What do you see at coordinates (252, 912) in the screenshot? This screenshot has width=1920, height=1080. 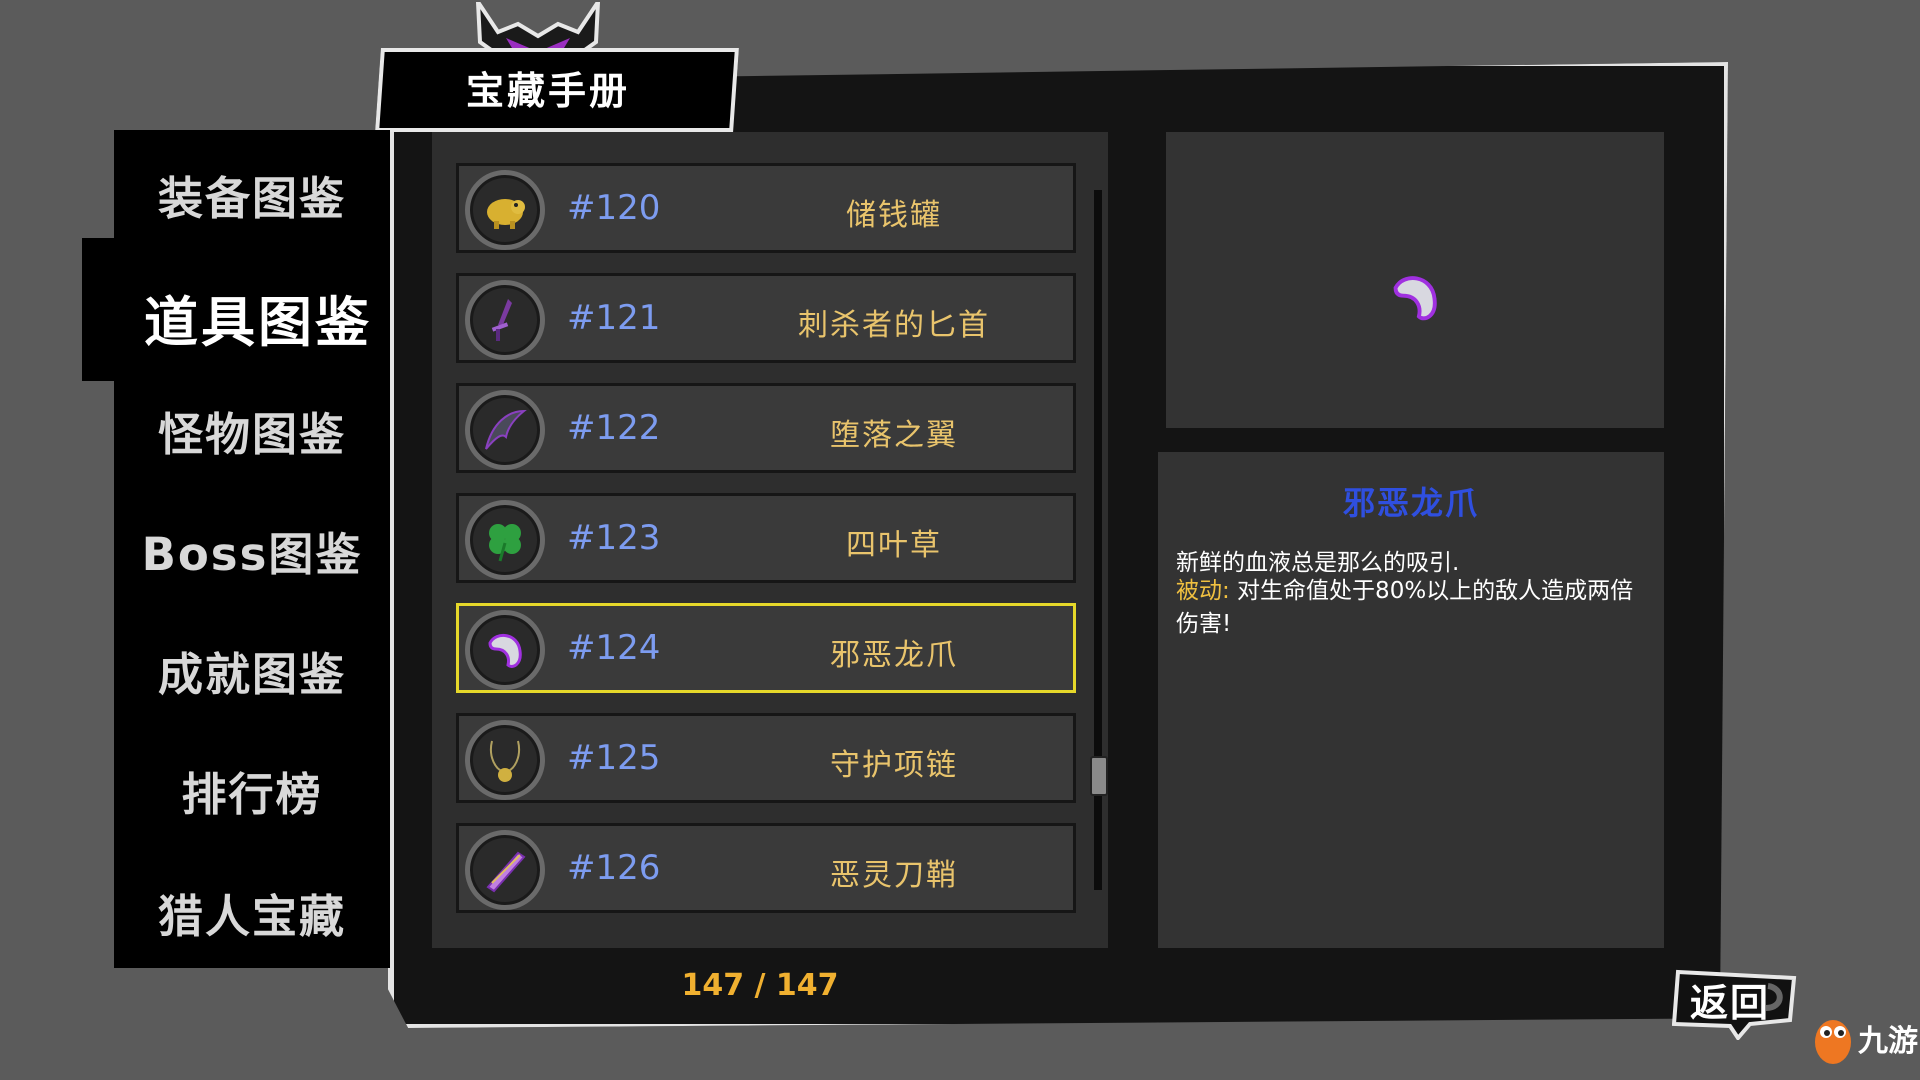 I see `menu-item-hunter-treasure: 猎人宝藏` at bounding box center [252, 912].